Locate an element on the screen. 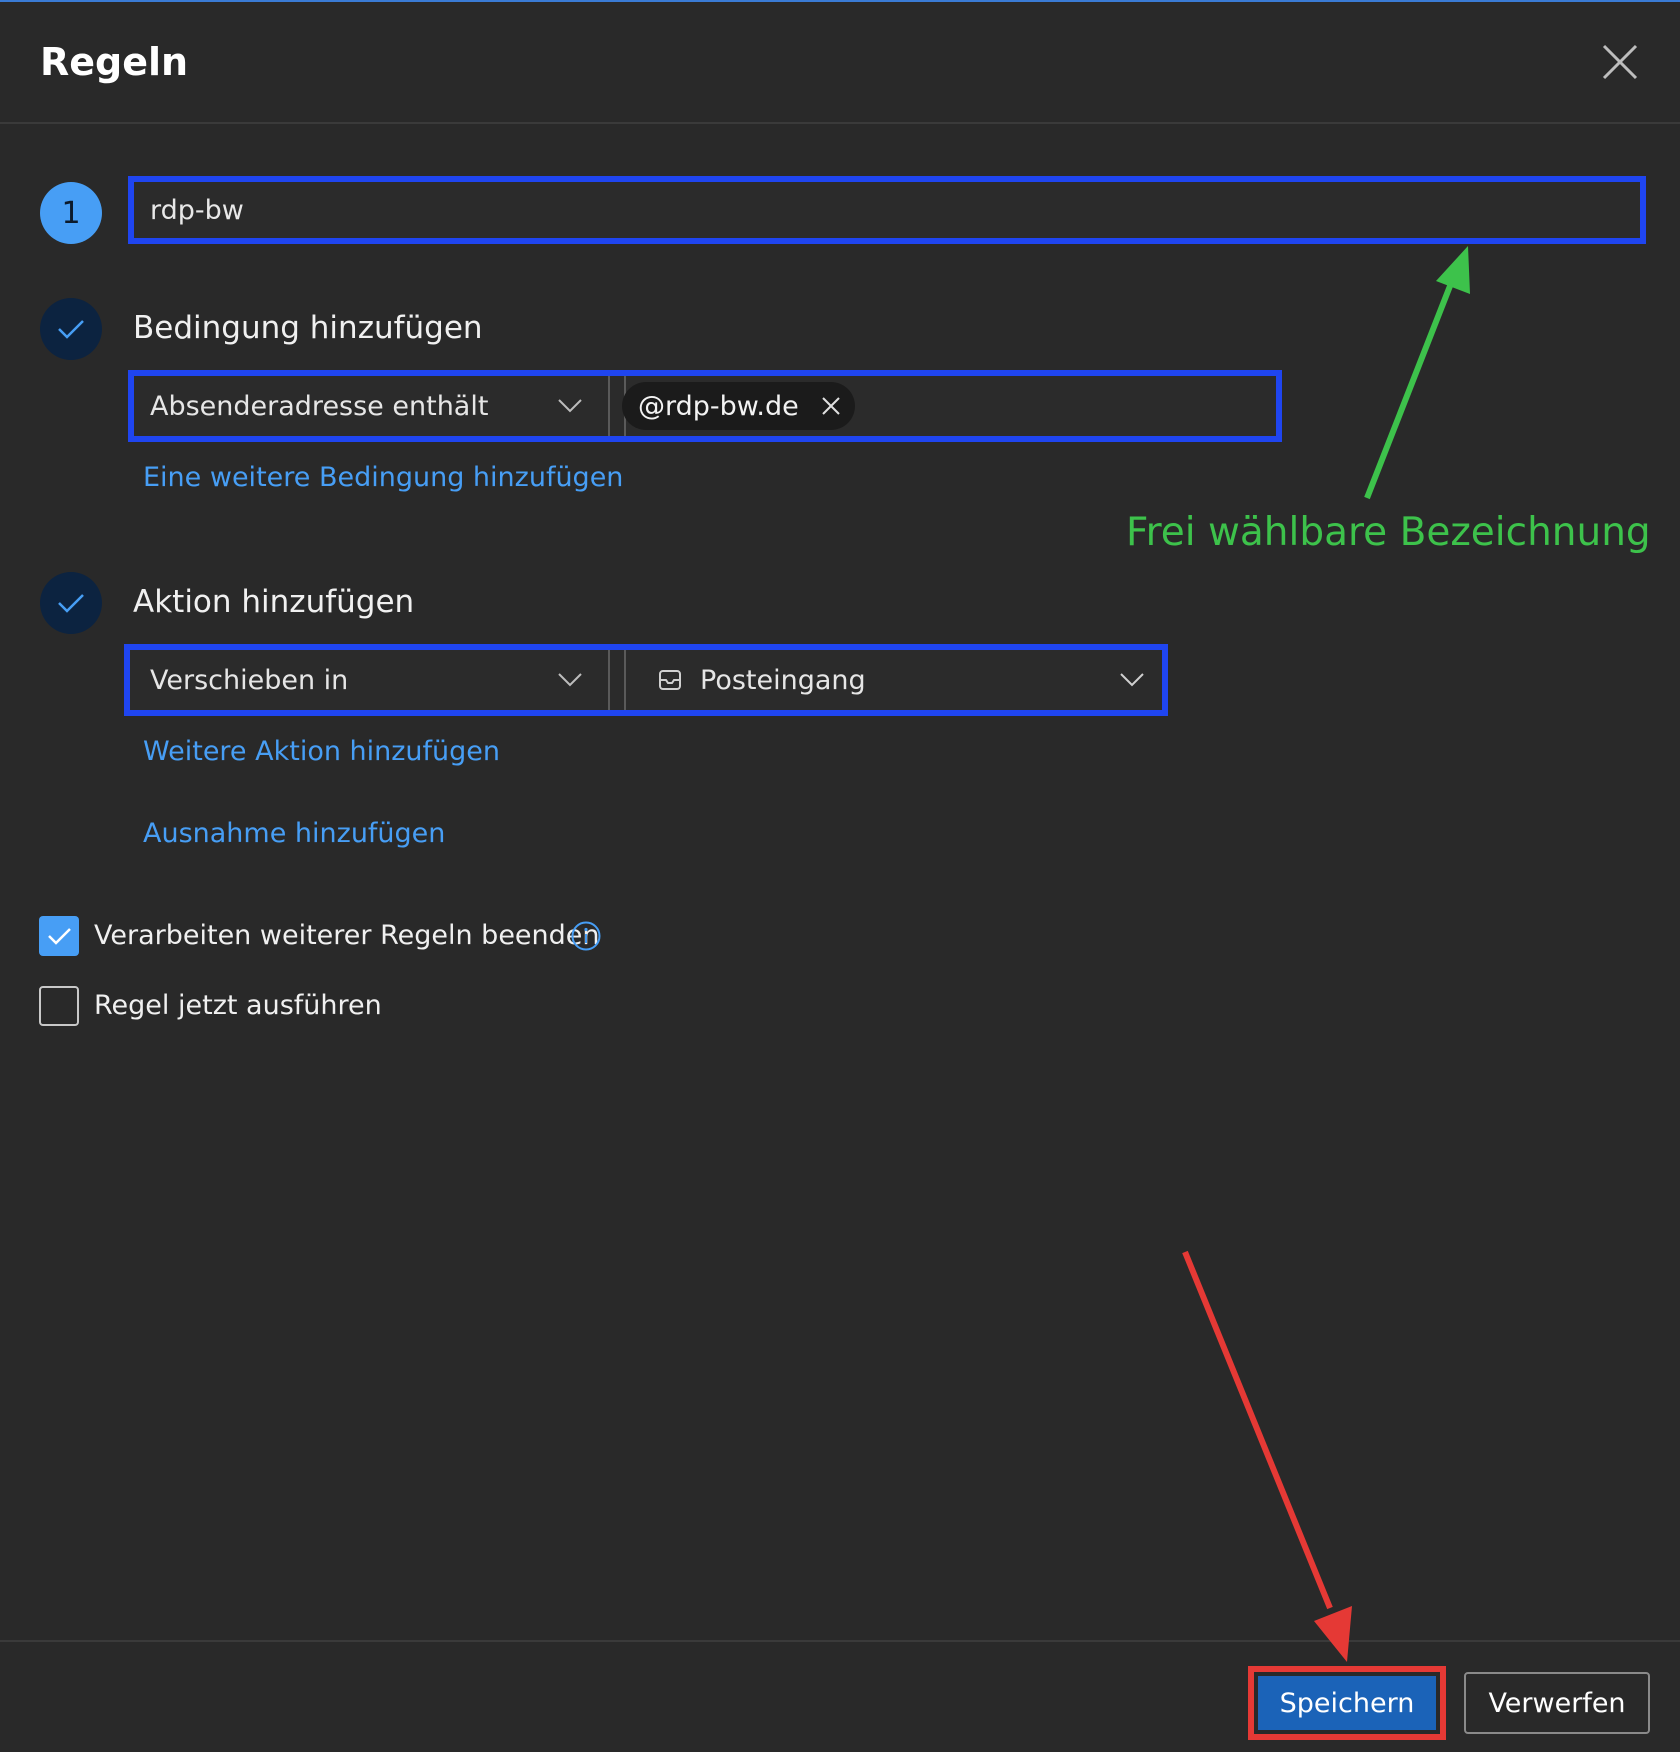 This screenshot has width=1680, height=1752. condition-type-label: Absenderadresse enthält is located at coordinates (319, 406).